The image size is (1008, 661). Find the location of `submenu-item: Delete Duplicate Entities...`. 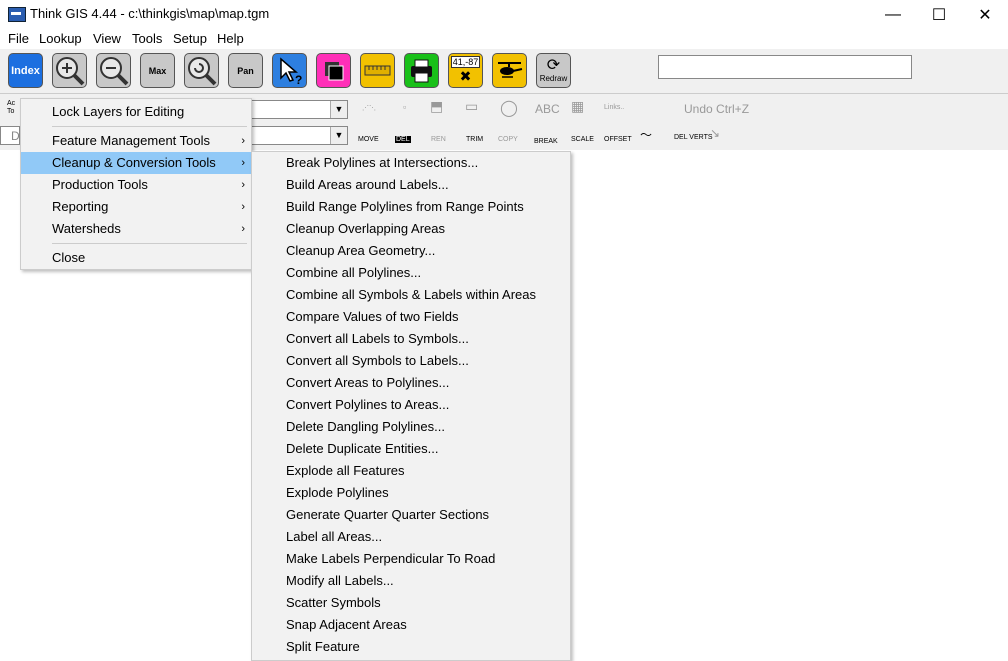

submenu-item: Delete Duplicate Entities... is located at coordinates (362, 449).